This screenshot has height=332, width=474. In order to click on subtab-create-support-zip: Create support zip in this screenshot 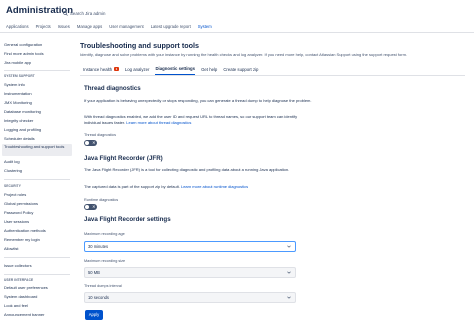, I will do `click(240, 70)`.